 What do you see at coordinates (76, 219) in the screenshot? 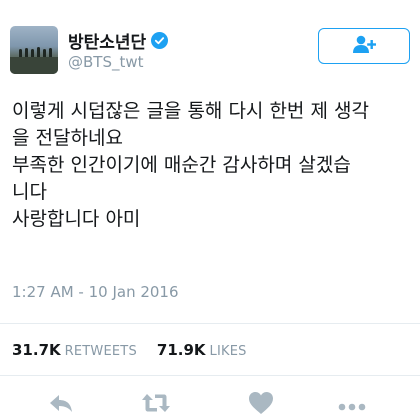
I see `tweet-line: 사랑합니다 아미` at bounding box center [76, 219].